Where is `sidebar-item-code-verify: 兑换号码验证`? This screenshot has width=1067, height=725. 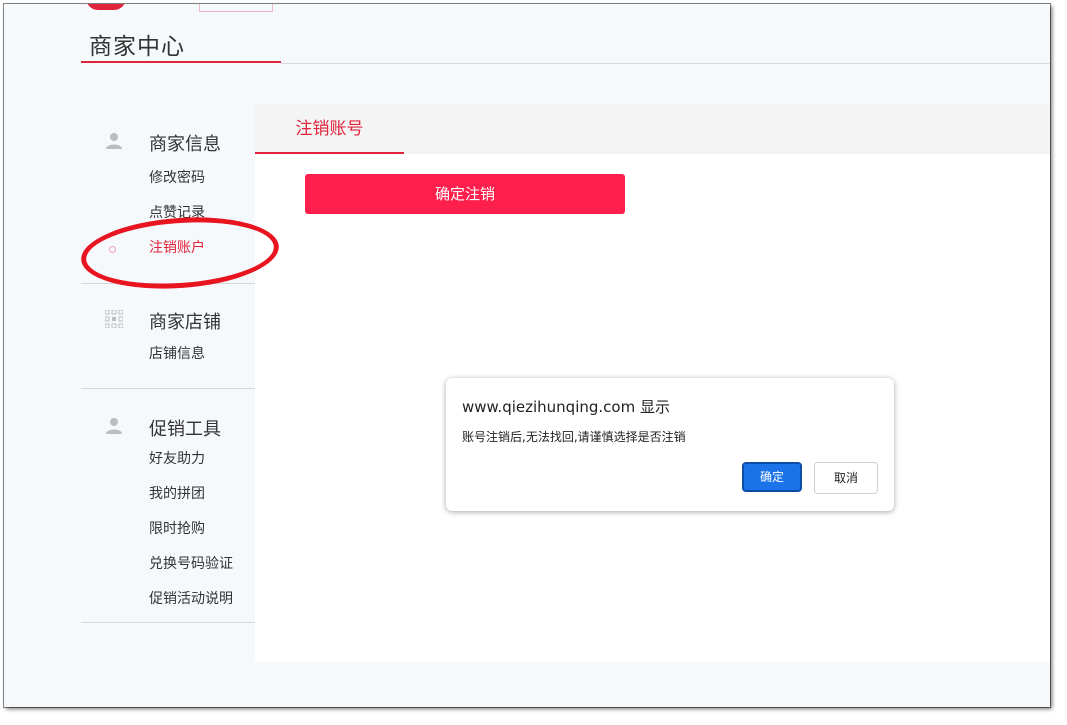 sidebar-item-code-verify: 兑换号码验证 is located at coordinates (168, 564).